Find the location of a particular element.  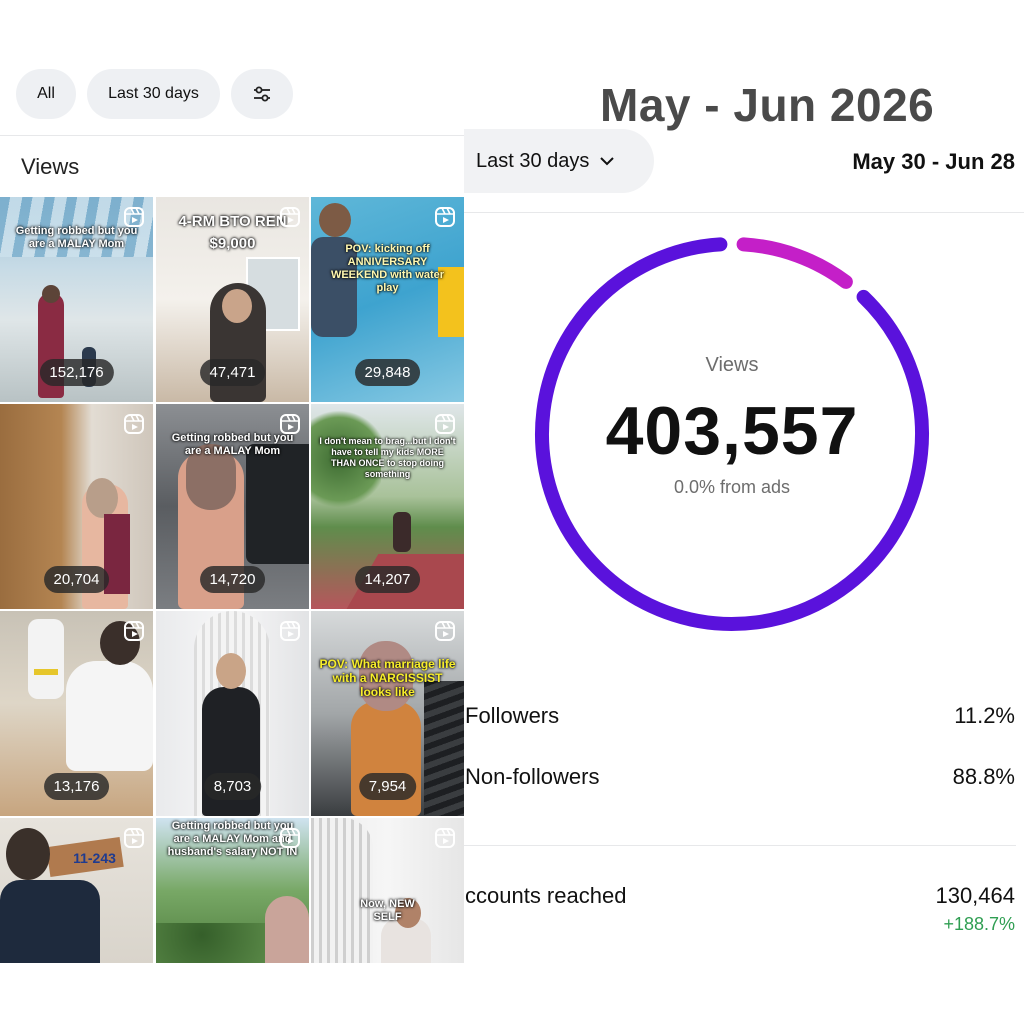

filter-settings-button is located at coordinates (262, 94).